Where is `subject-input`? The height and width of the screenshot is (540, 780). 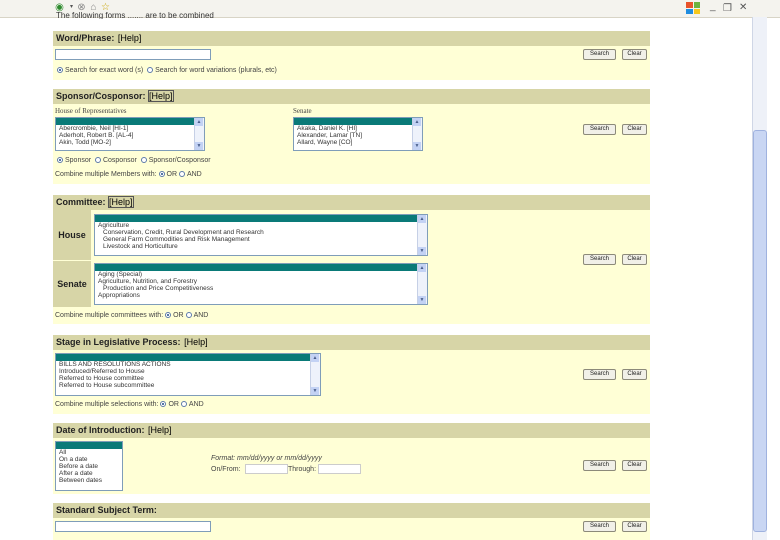 subject-input is located at coordinates (133, 526).